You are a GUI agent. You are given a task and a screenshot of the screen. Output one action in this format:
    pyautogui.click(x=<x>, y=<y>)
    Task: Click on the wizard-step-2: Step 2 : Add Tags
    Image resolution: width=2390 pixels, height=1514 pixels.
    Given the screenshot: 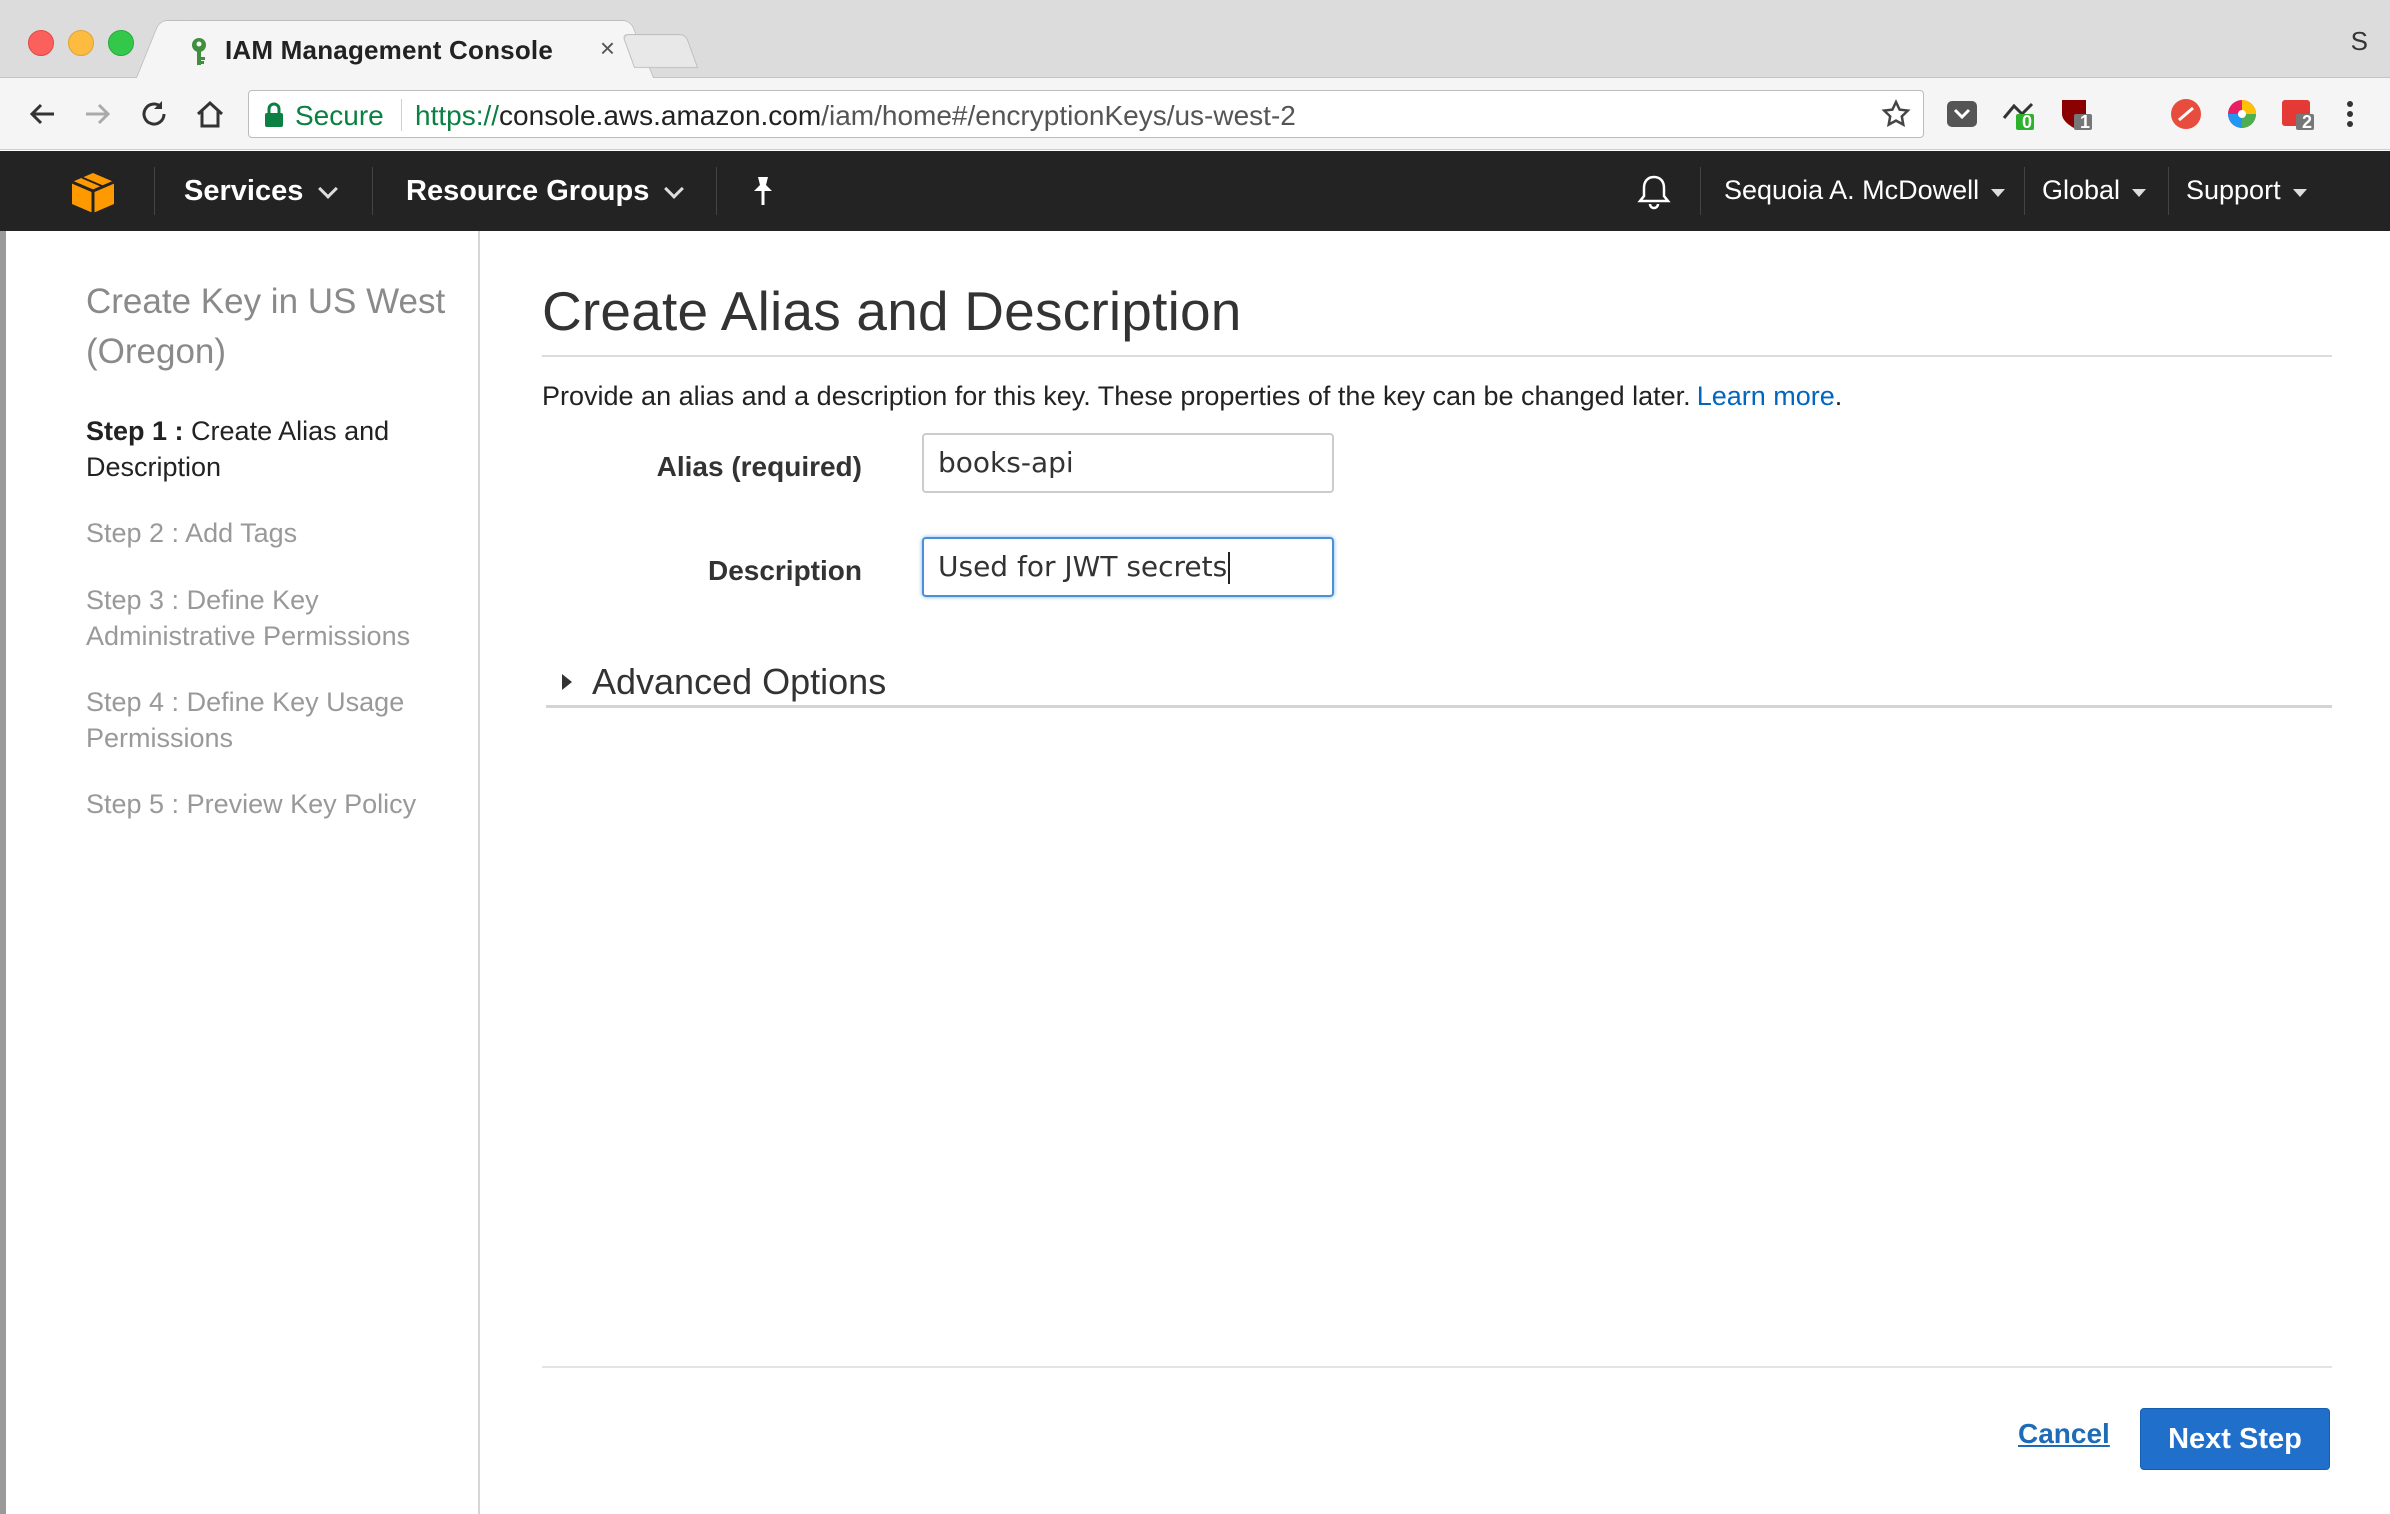 What is the action you would take?
    pyautogui.click(x=281, y=533)
    